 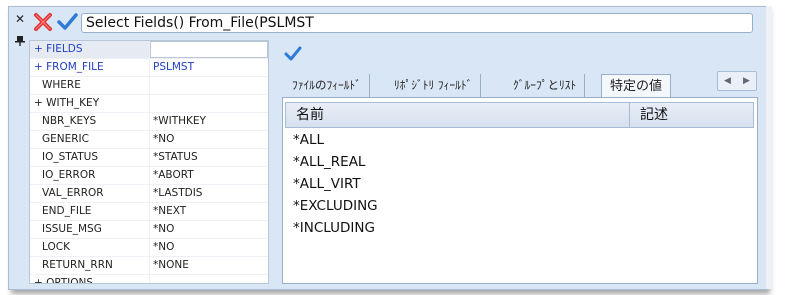 What do you see at coordinates (90, 139) in the screenshot?
I see `param-name: GENERIC` at bounding box center [90, 139].